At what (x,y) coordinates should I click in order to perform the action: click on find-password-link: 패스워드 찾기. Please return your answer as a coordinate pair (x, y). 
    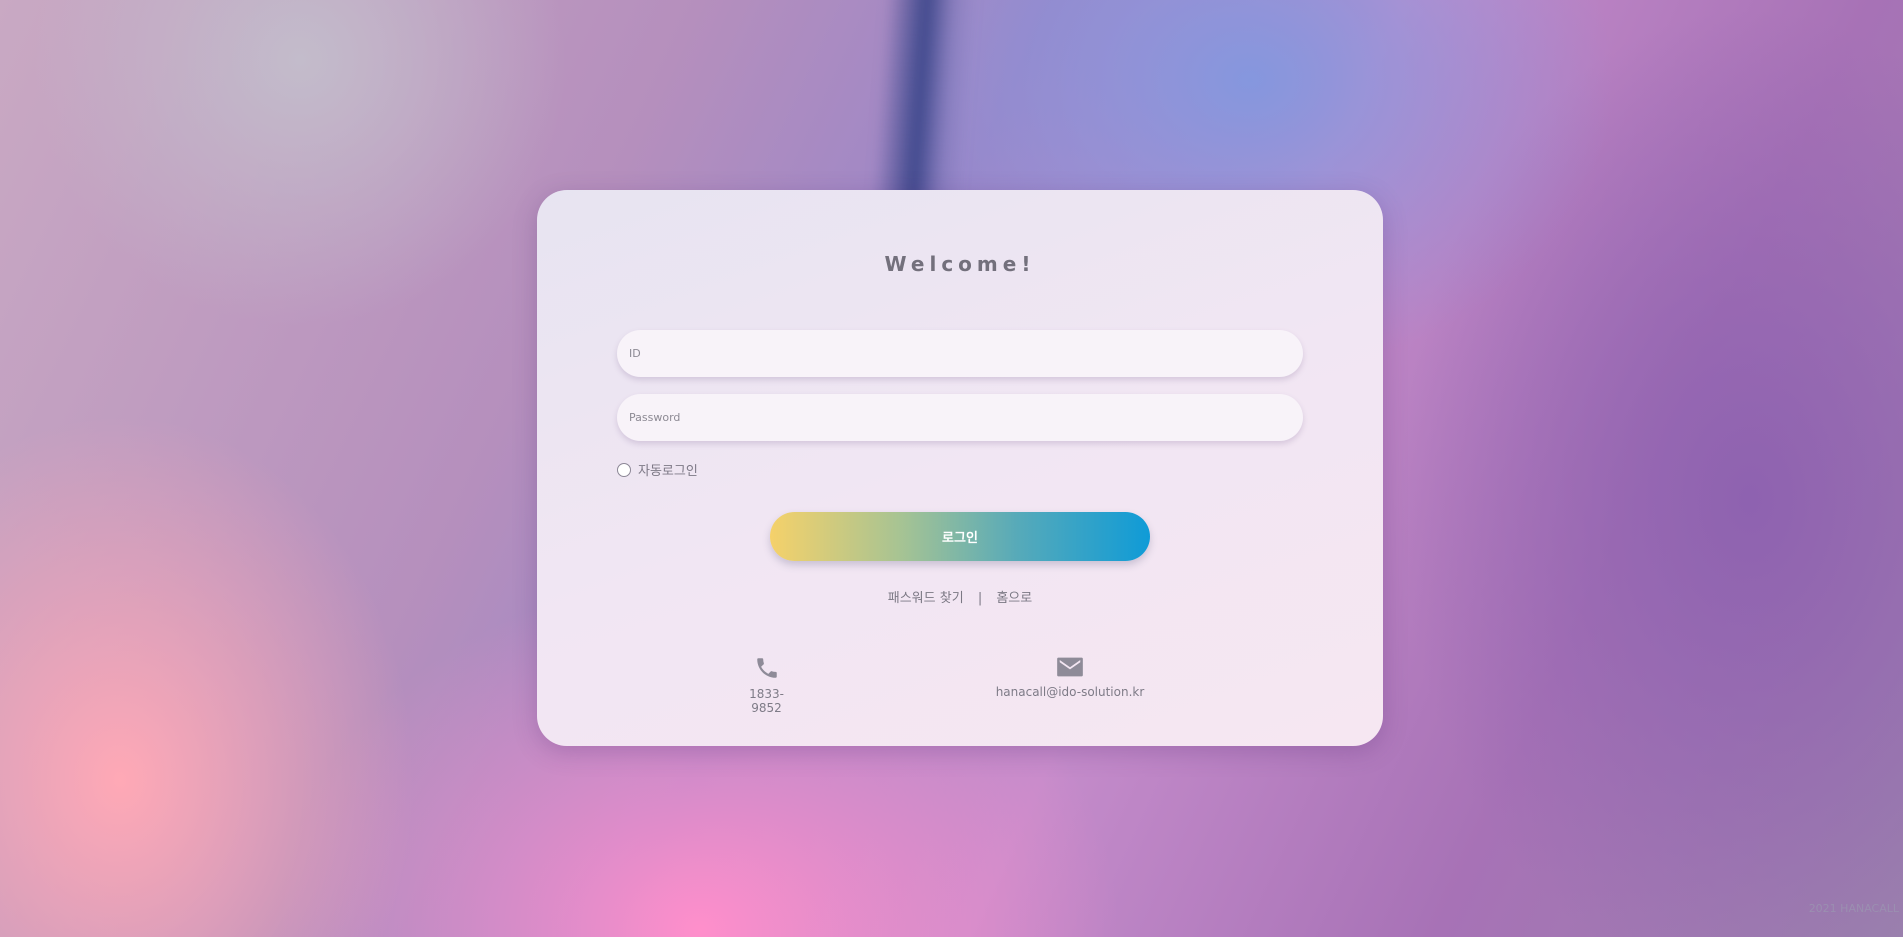
    Looking at the image, I should click on (926, 598).